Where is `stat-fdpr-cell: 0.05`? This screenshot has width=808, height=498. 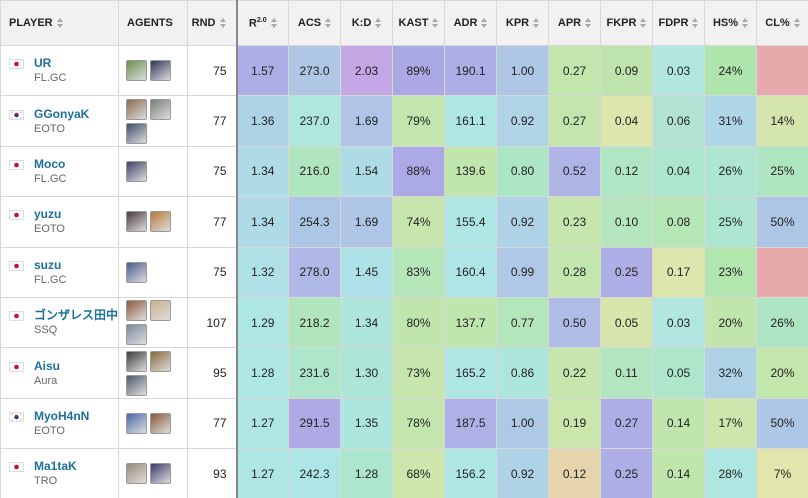
stat-fdpr-cell: 0.05 is located at coordinates (678, 373).